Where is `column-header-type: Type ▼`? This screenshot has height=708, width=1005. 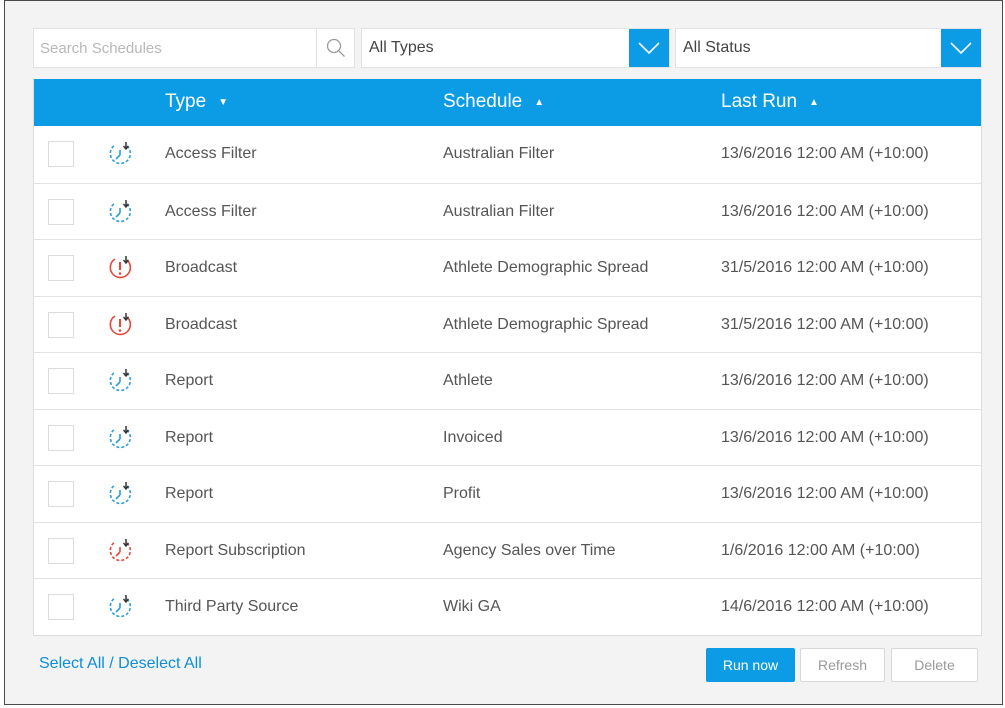 column-header-type: Type ▼ is located at coordinates (196, 102).